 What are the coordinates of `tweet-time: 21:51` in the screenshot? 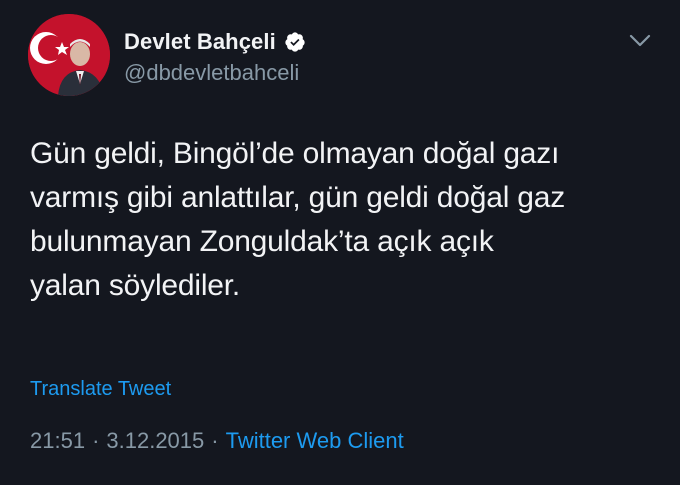 It's located at (58, 440).